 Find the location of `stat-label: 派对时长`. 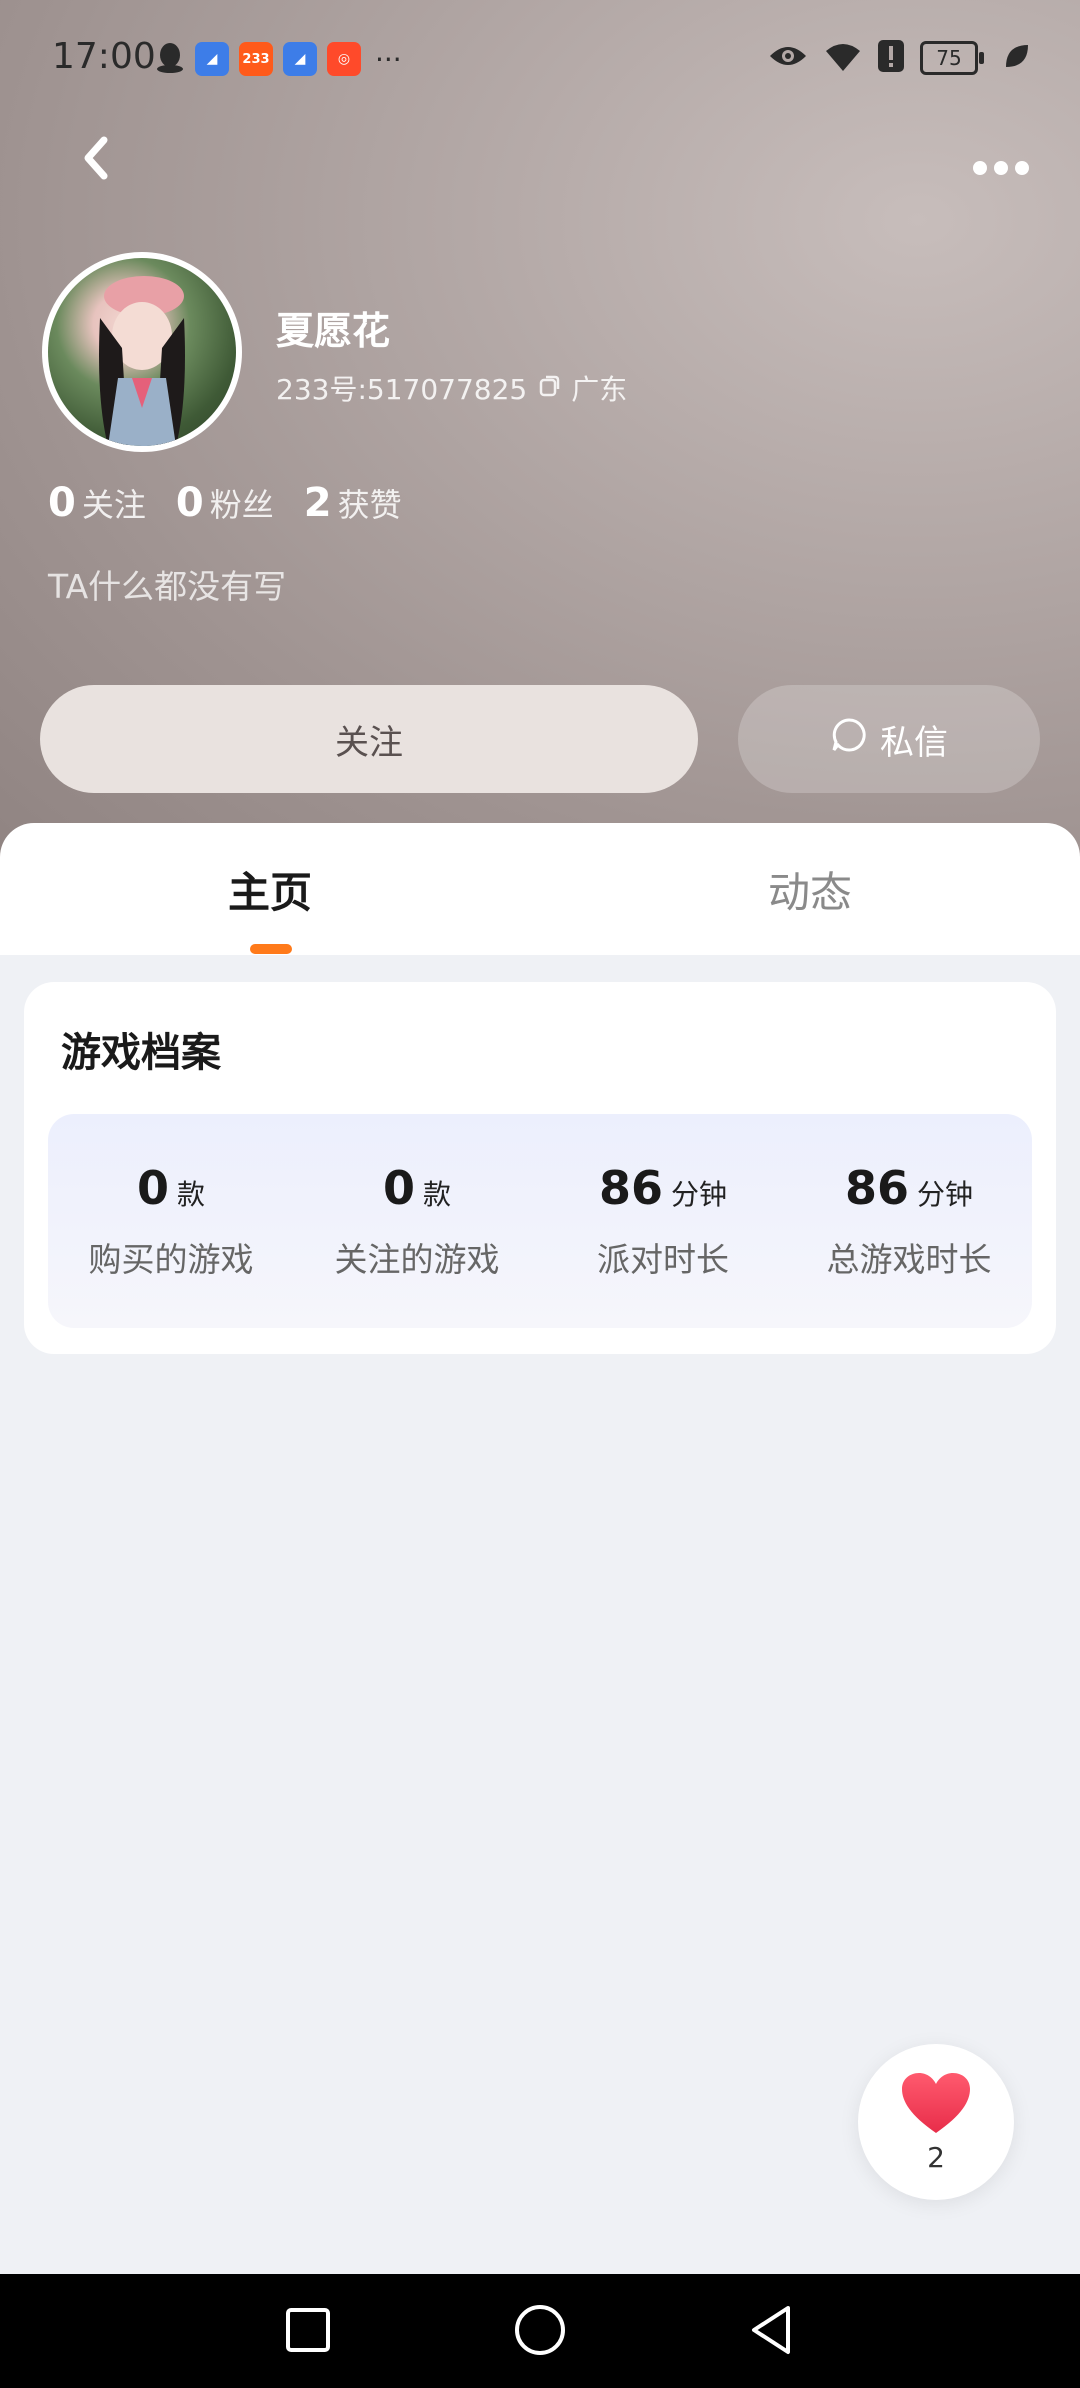

stat-label: 派对时长 is located at coordinates (663, 1259).